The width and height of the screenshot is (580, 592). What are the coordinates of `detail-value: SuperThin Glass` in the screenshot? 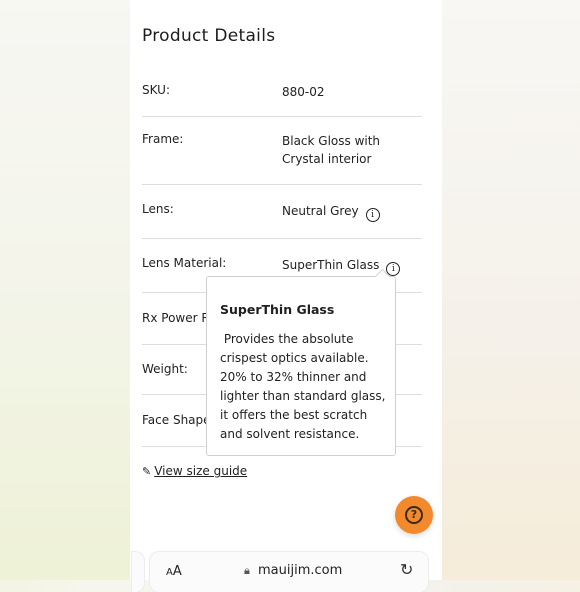 It's located at (331, 265).